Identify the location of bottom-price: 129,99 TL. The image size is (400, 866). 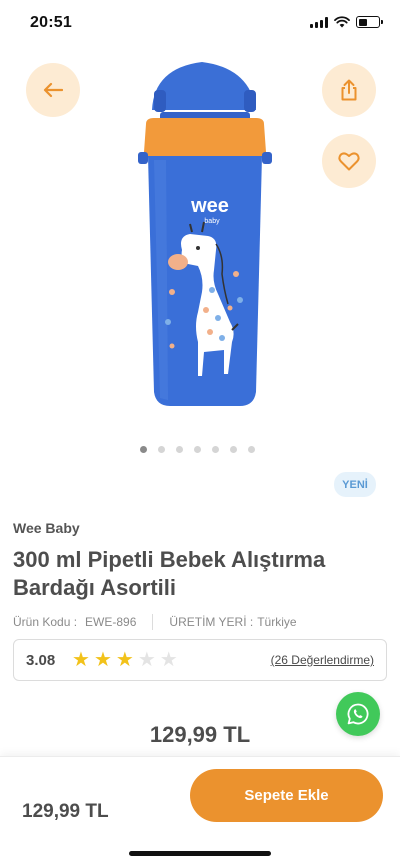
(65, 811).